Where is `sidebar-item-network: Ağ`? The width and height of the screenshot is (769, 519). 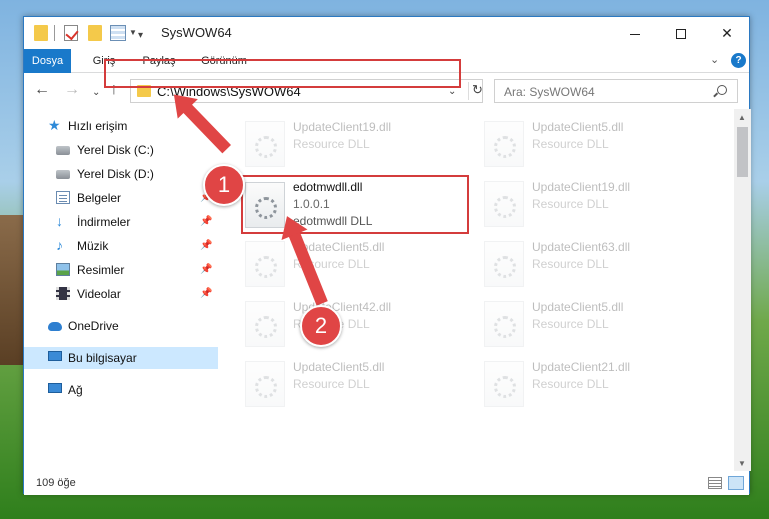
sidebar-item-network: Ağ is located at coordinates (121, 390).